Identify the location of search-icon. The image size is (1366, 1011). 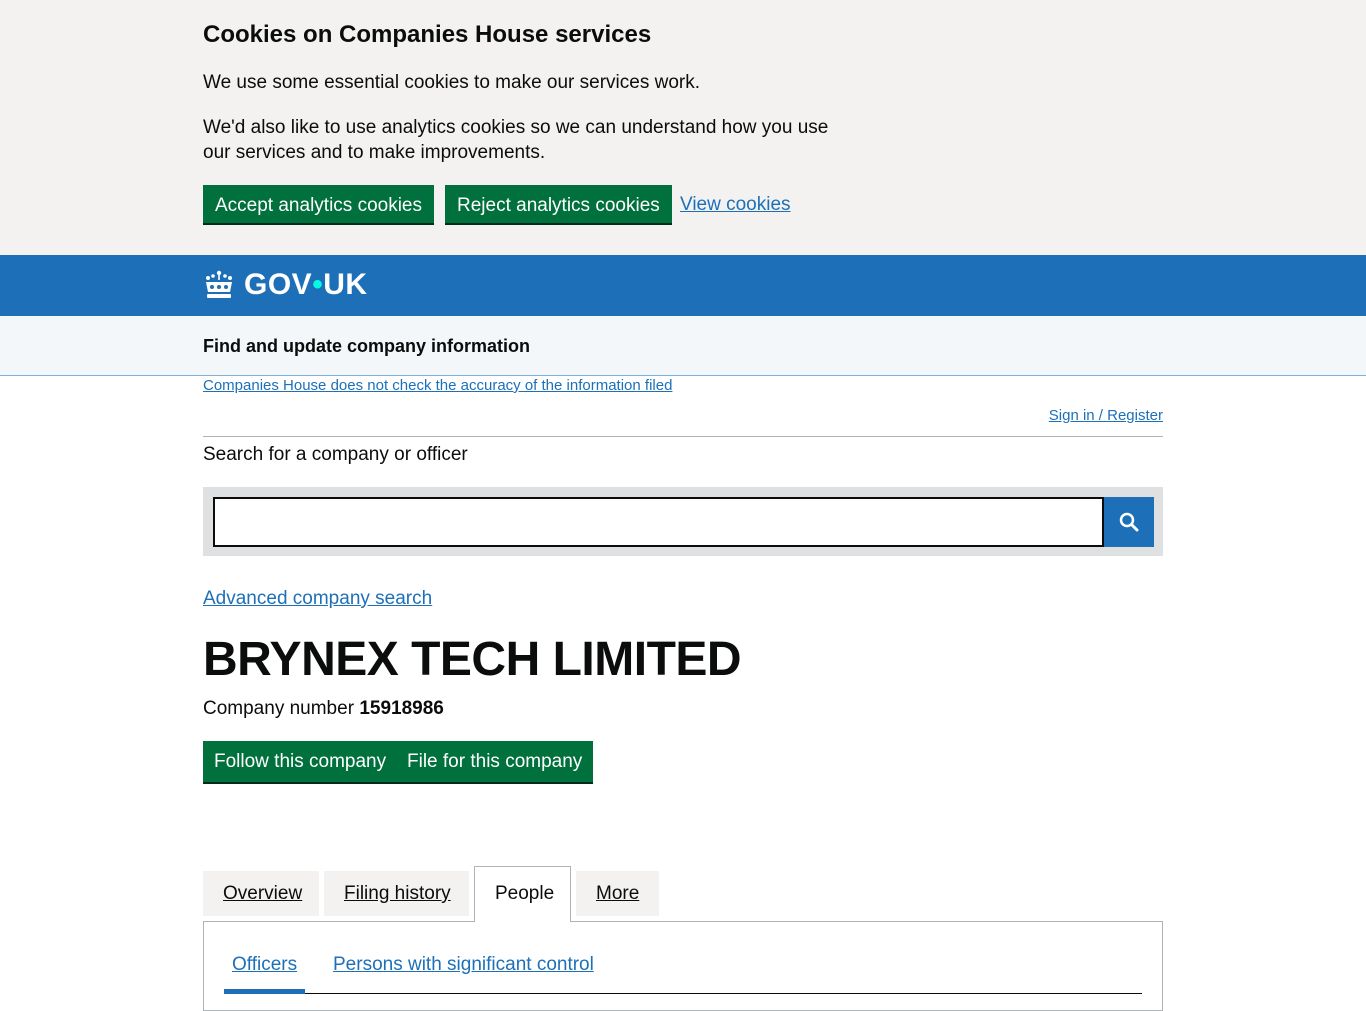
(1129, 522).